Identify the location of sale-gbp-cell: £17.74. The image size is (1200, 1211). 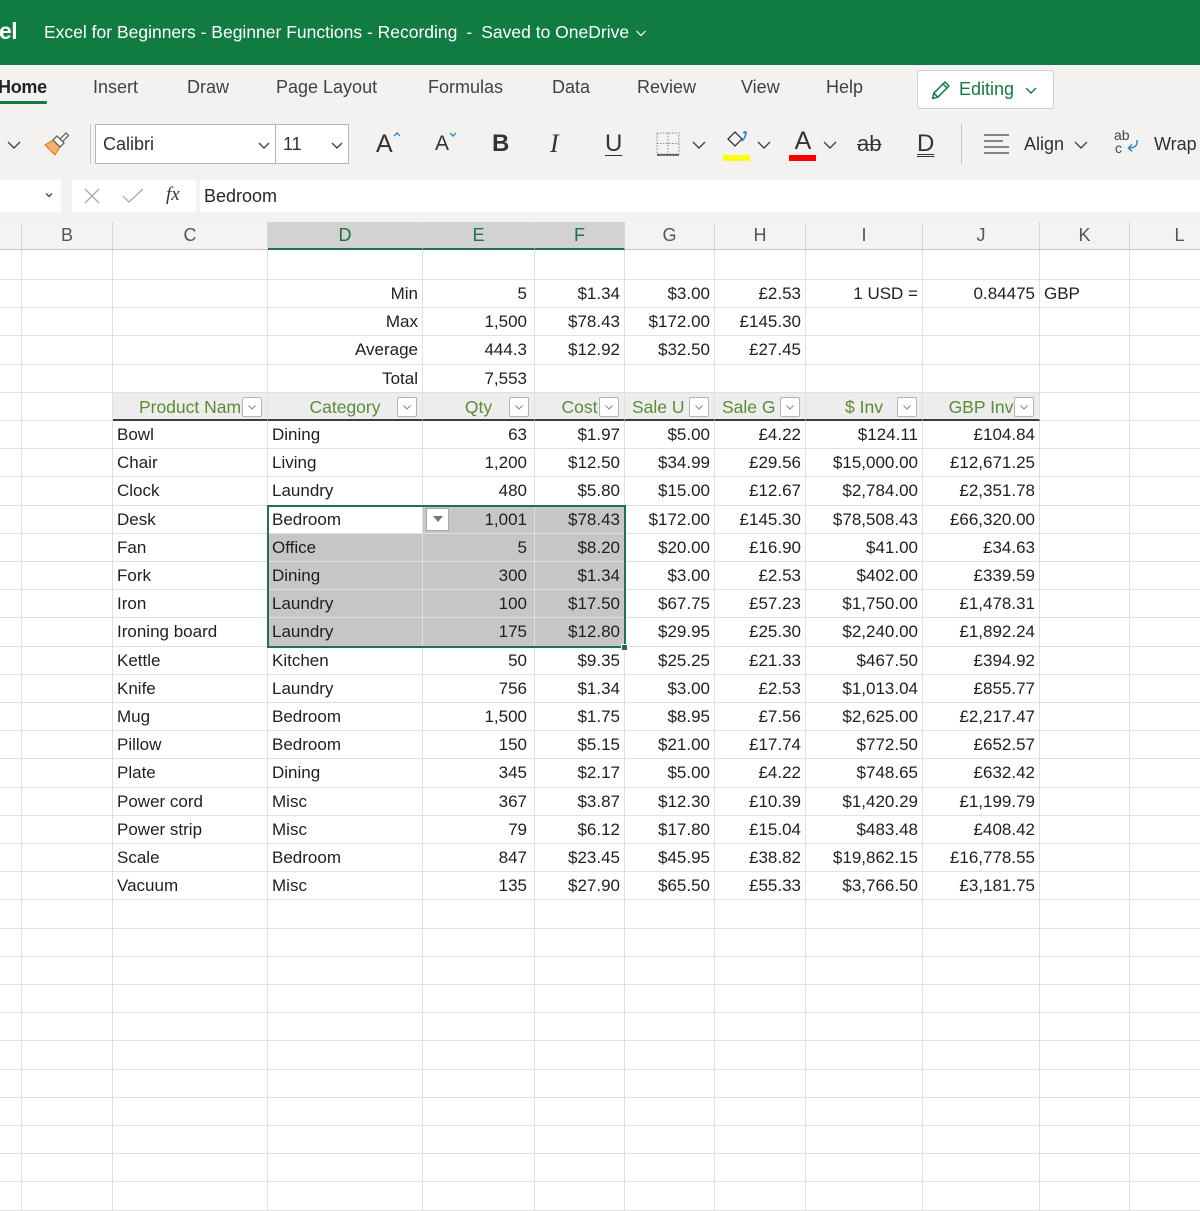
(760, 745).